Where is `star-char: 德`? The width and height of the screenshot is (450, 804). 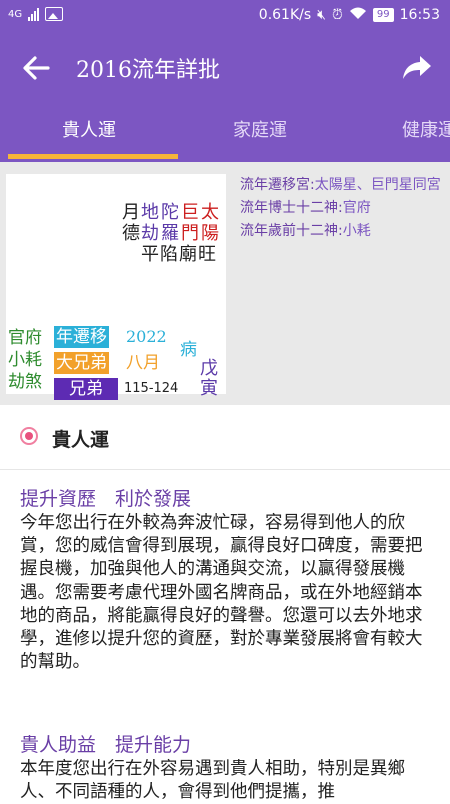
star-char: 德 is located at coordinates (131, 233).